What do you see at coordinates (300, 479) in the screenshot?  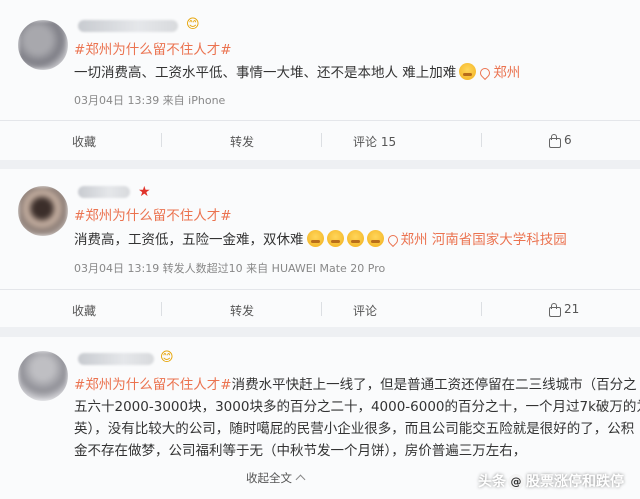 I see `chevron-up-icon` at bounding box center [300, 479].